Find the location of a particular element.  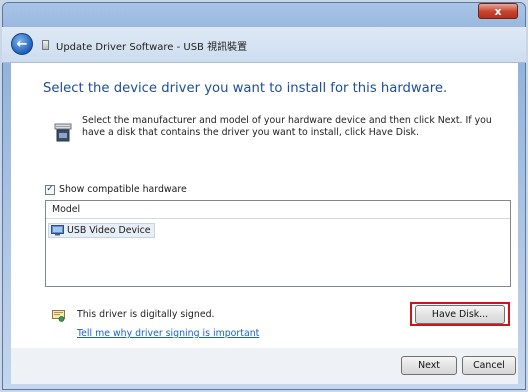

list-item-label: USB Video Device is located at coordinates (109, 230).